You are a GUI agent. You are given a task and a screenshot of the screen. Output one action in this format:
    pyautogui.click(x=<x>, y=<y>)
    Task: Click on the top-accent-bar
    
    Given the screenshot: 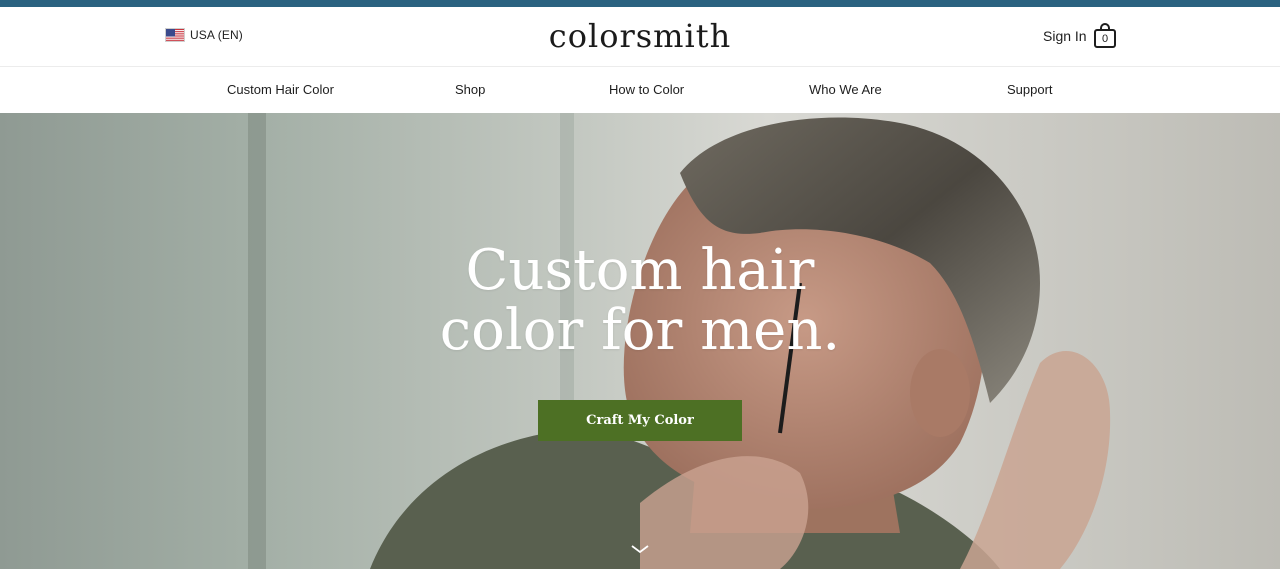 What is the action you would take?
    pyautogui.click(x=640, y=3)
    